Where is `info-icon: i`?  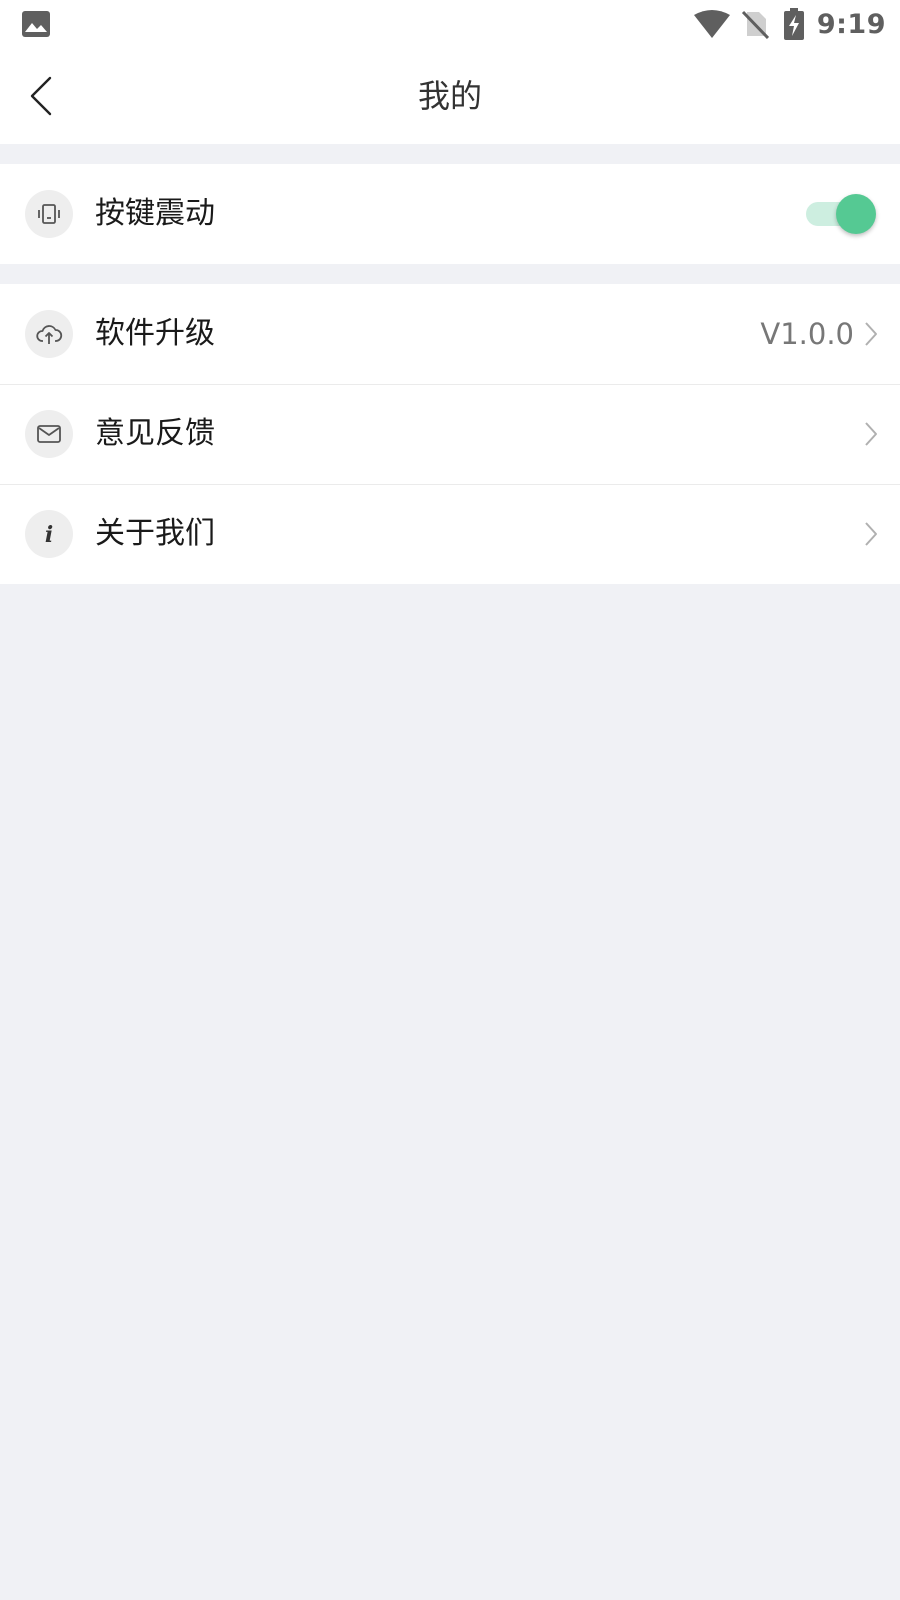
info-icon: i is located at coordinates (49, 535).